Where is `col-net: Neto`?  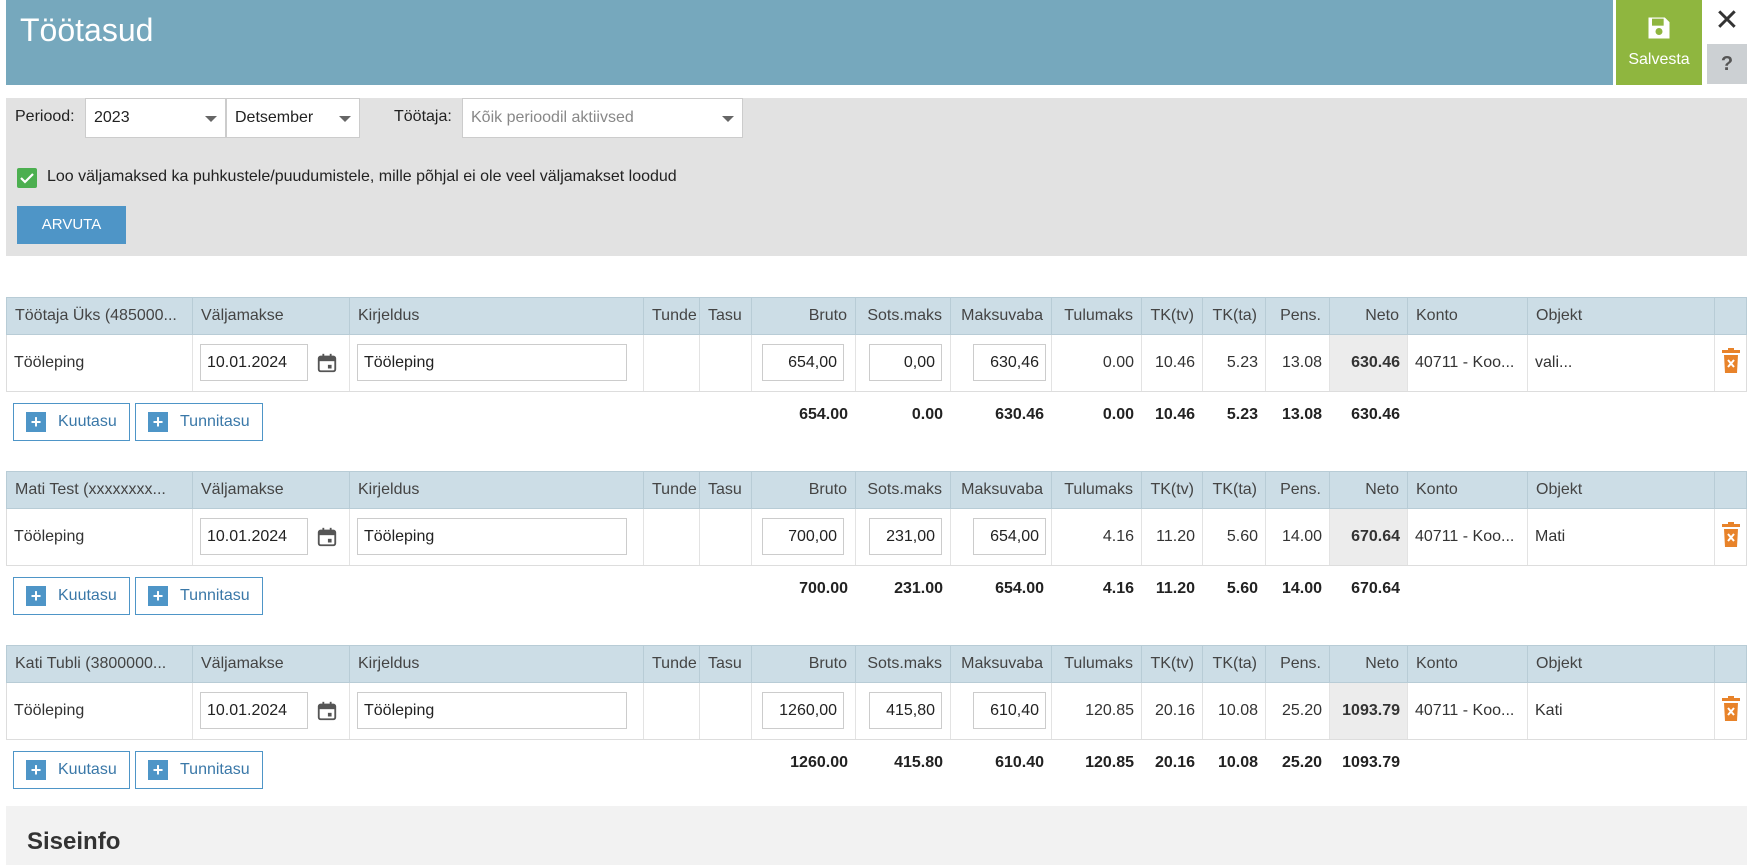 col-net: Neto is located at coordinates (1369, 664).